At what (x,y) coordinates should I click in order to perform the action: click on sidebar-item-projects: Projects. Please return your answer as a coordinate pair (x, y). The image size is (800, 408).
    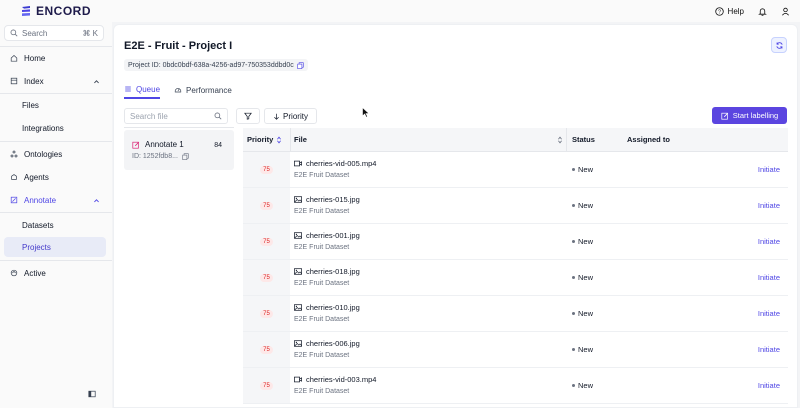
    Looking at the image, I should click on (55, 247).